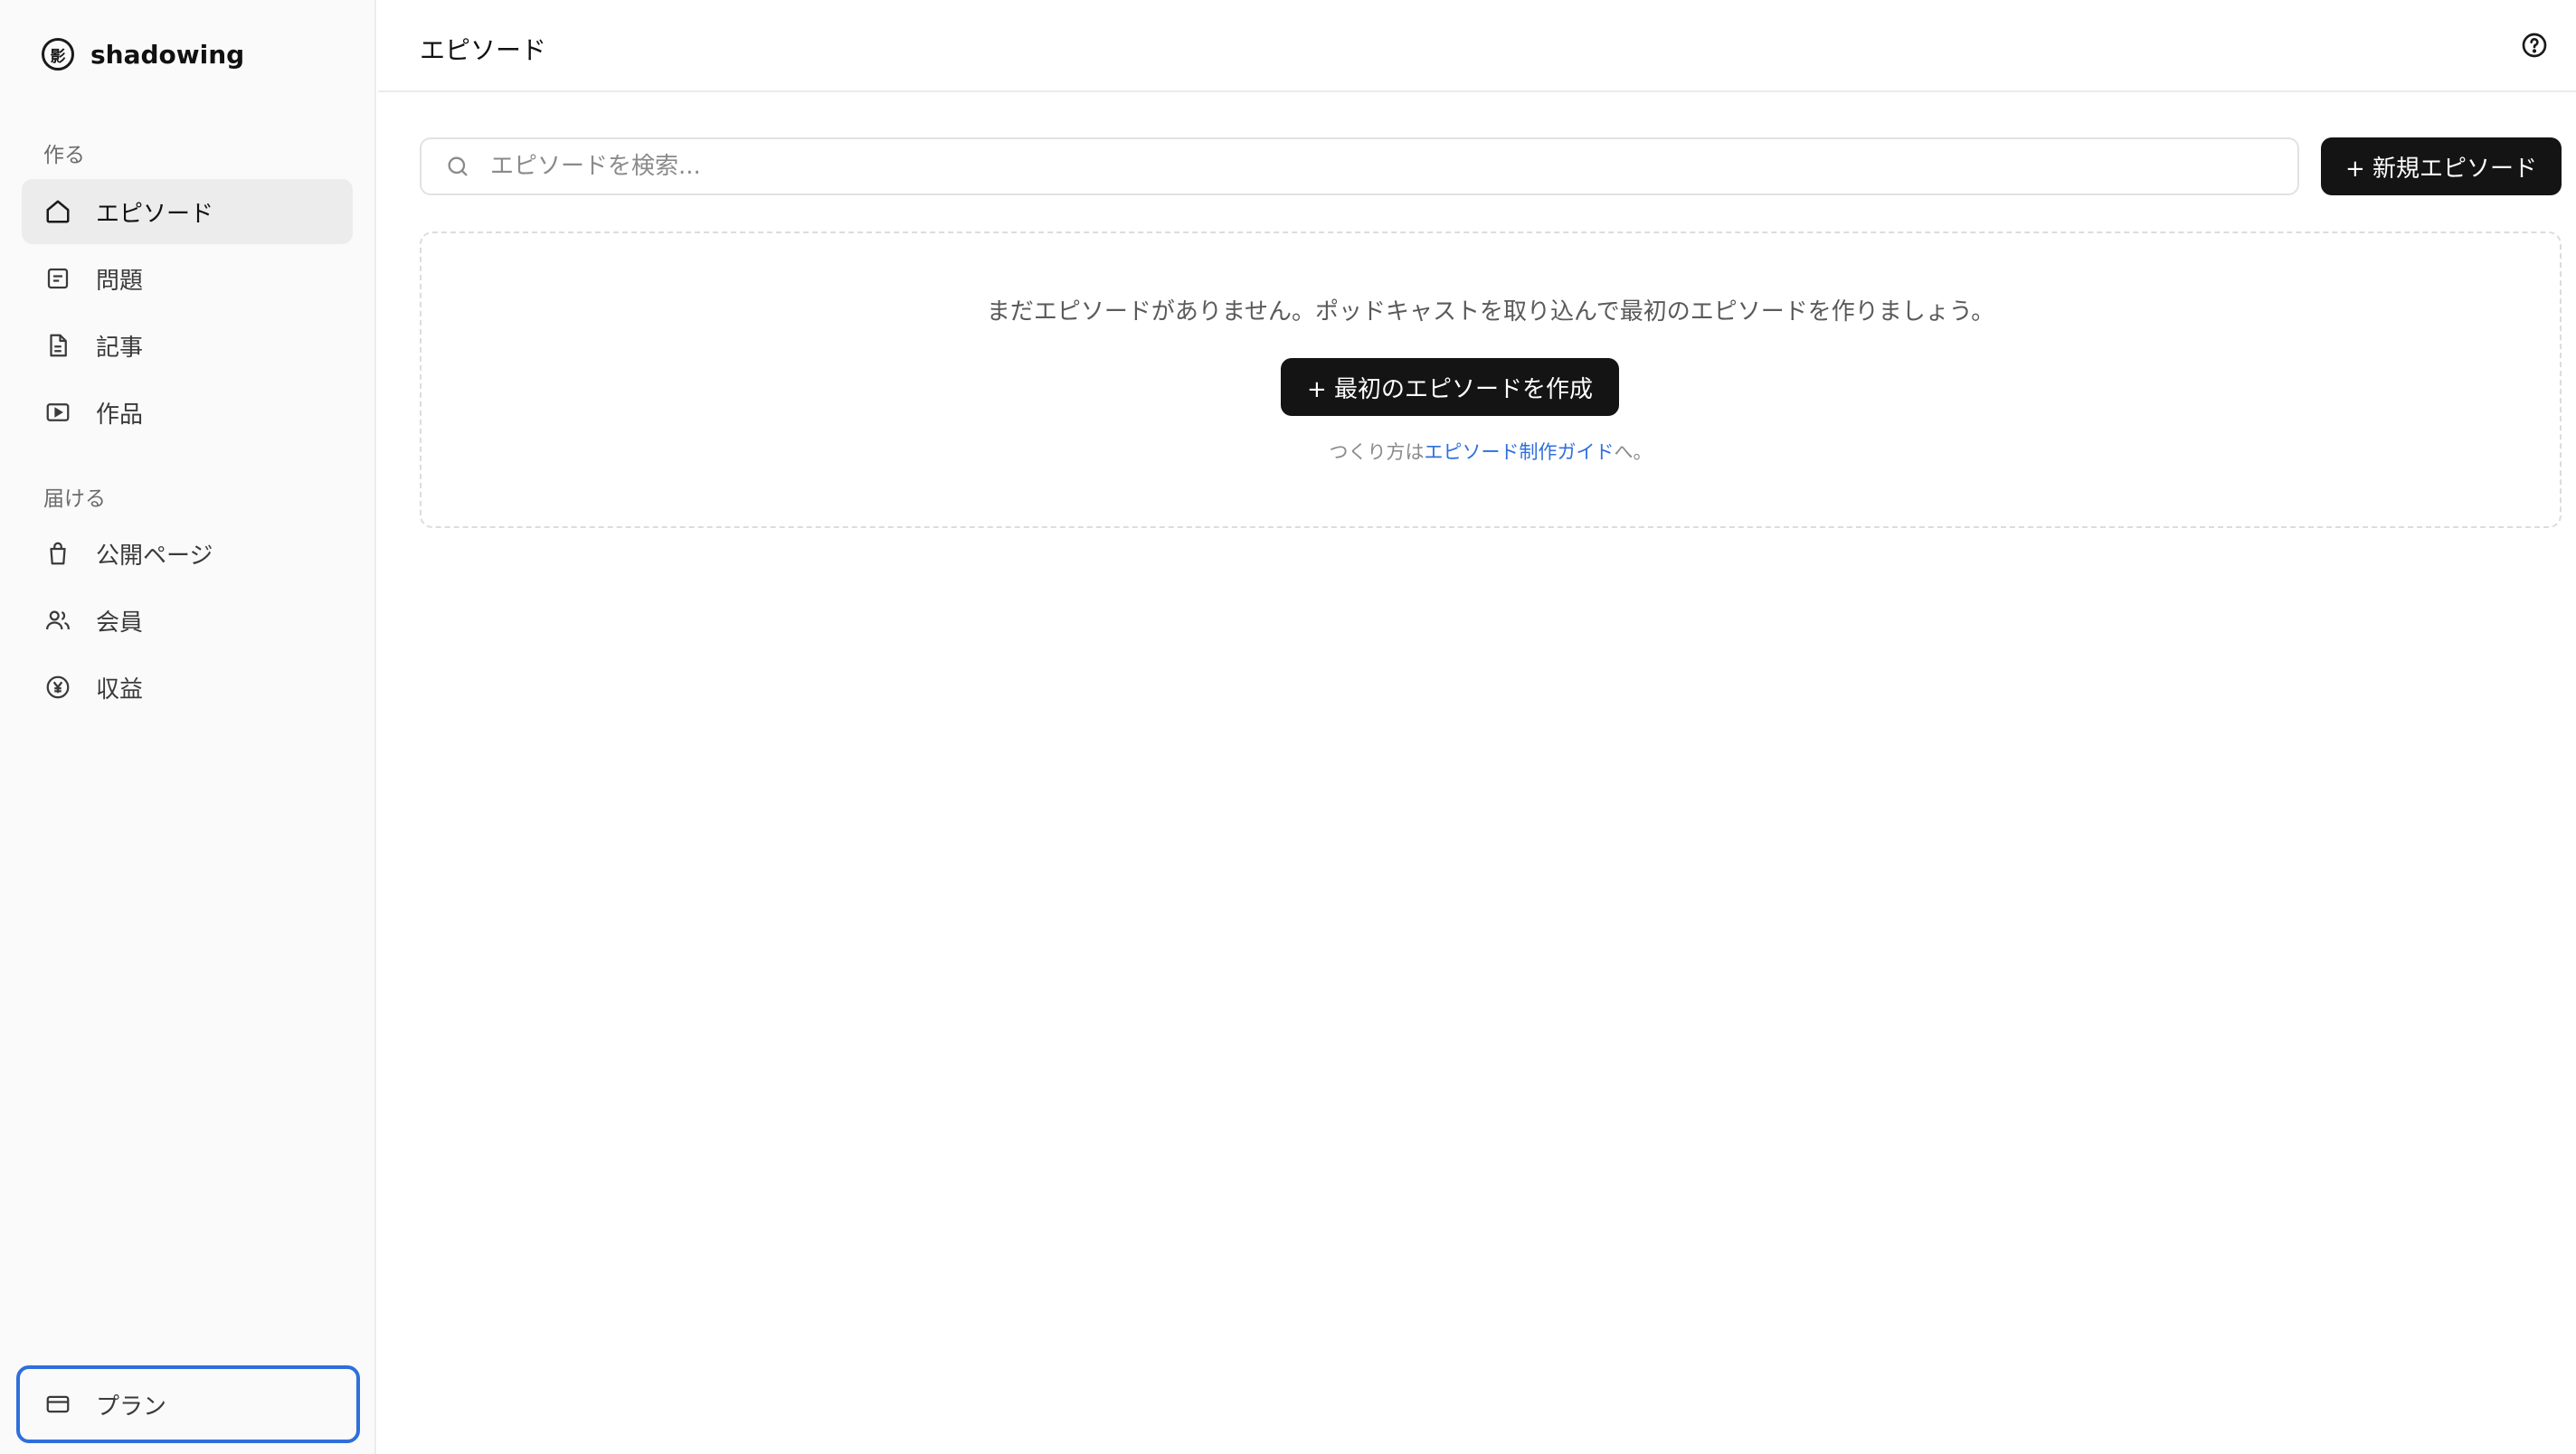  Describe the element at coordinates (457, 166) in the screenshot. I see `search-icon` at that location.